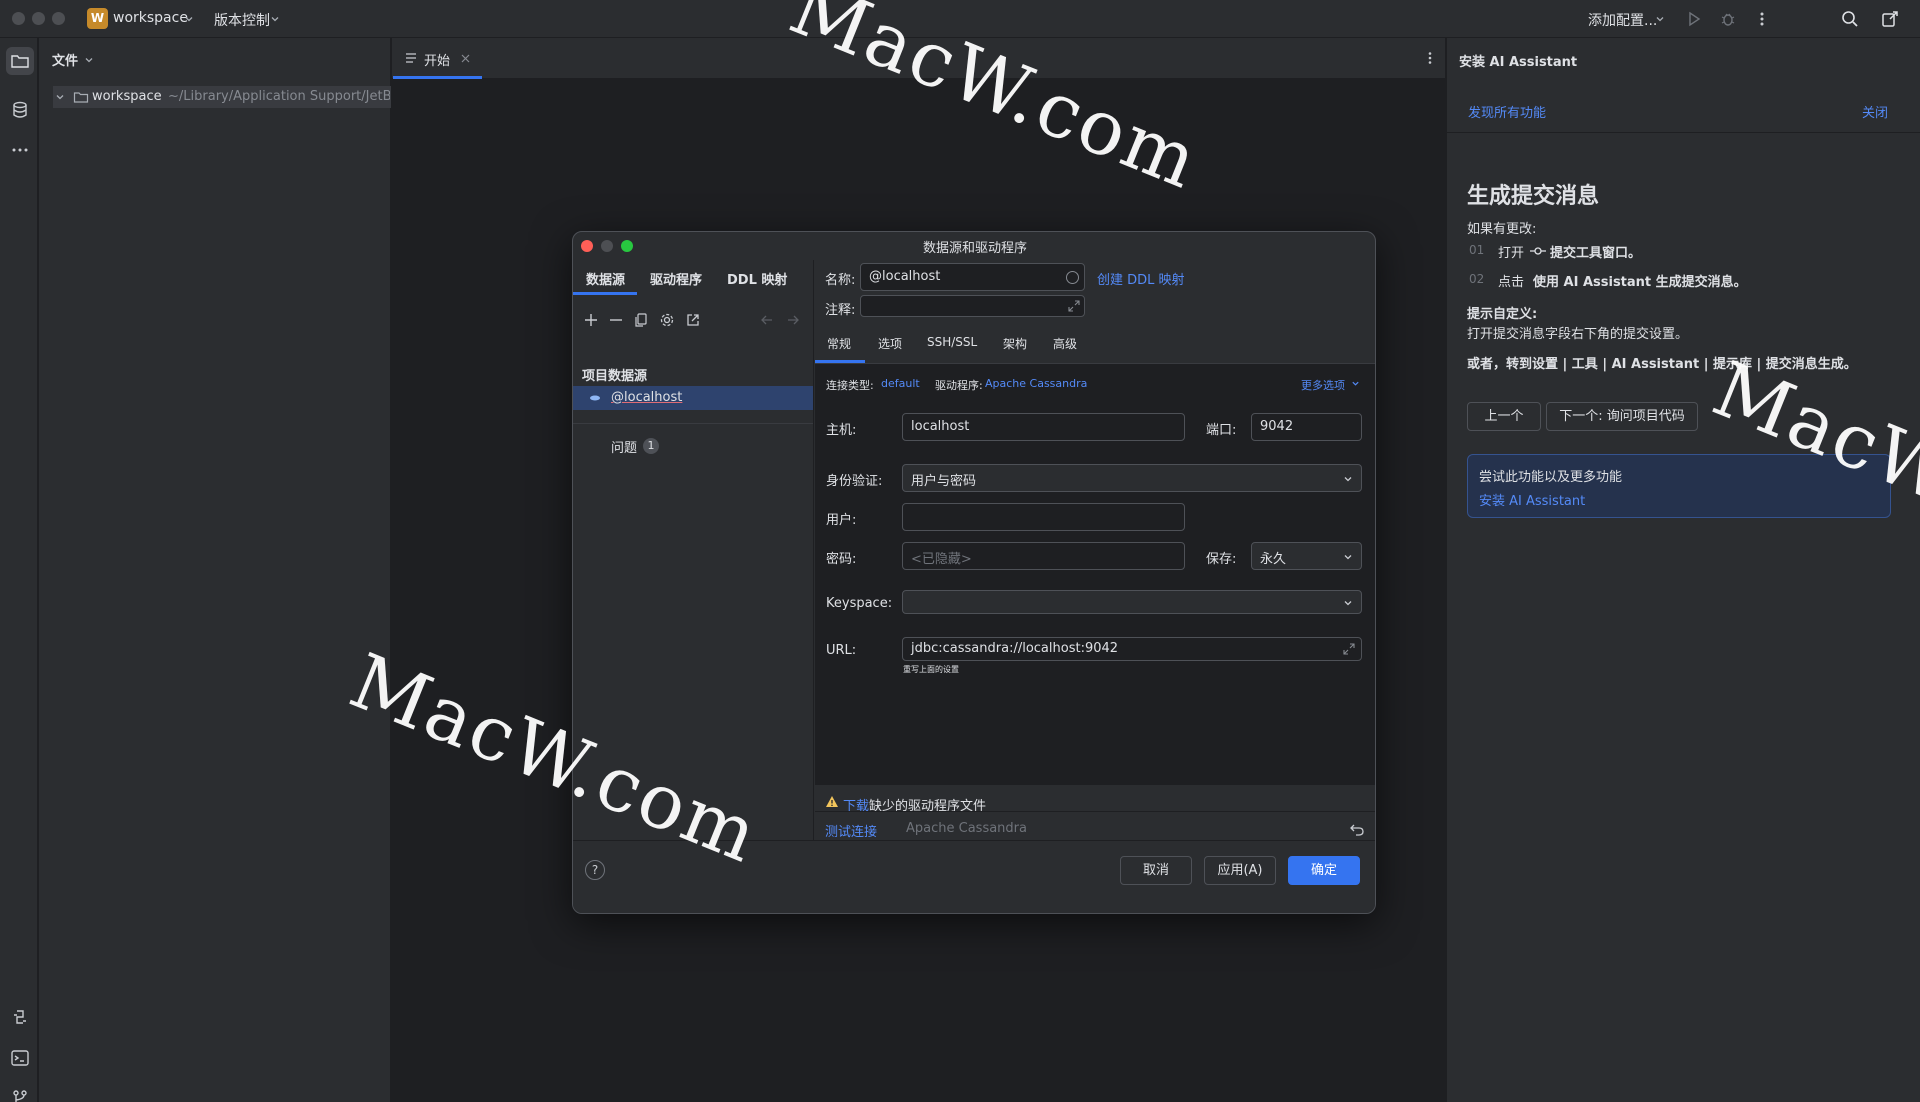 The width and height of the screenshot is (1920, 1102). What do you see at coordinates (595, 870) in the screenshot?
I see `help-icon: ?` at bounding box center [595, 870].